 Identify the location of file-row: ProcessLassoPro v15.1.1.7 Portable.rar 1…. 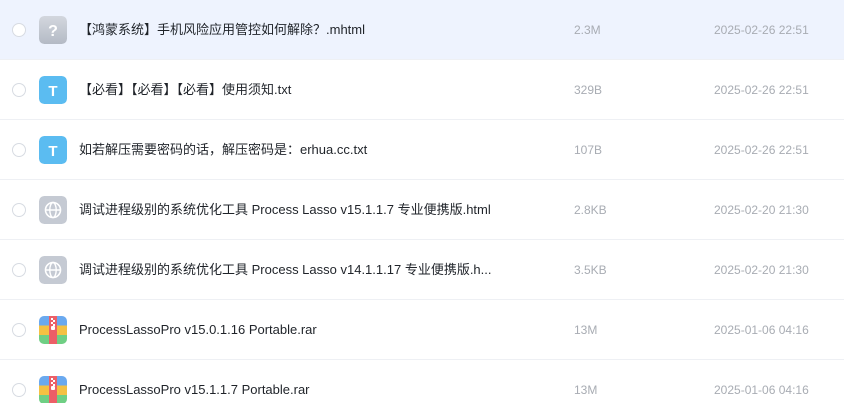
(422, 381).